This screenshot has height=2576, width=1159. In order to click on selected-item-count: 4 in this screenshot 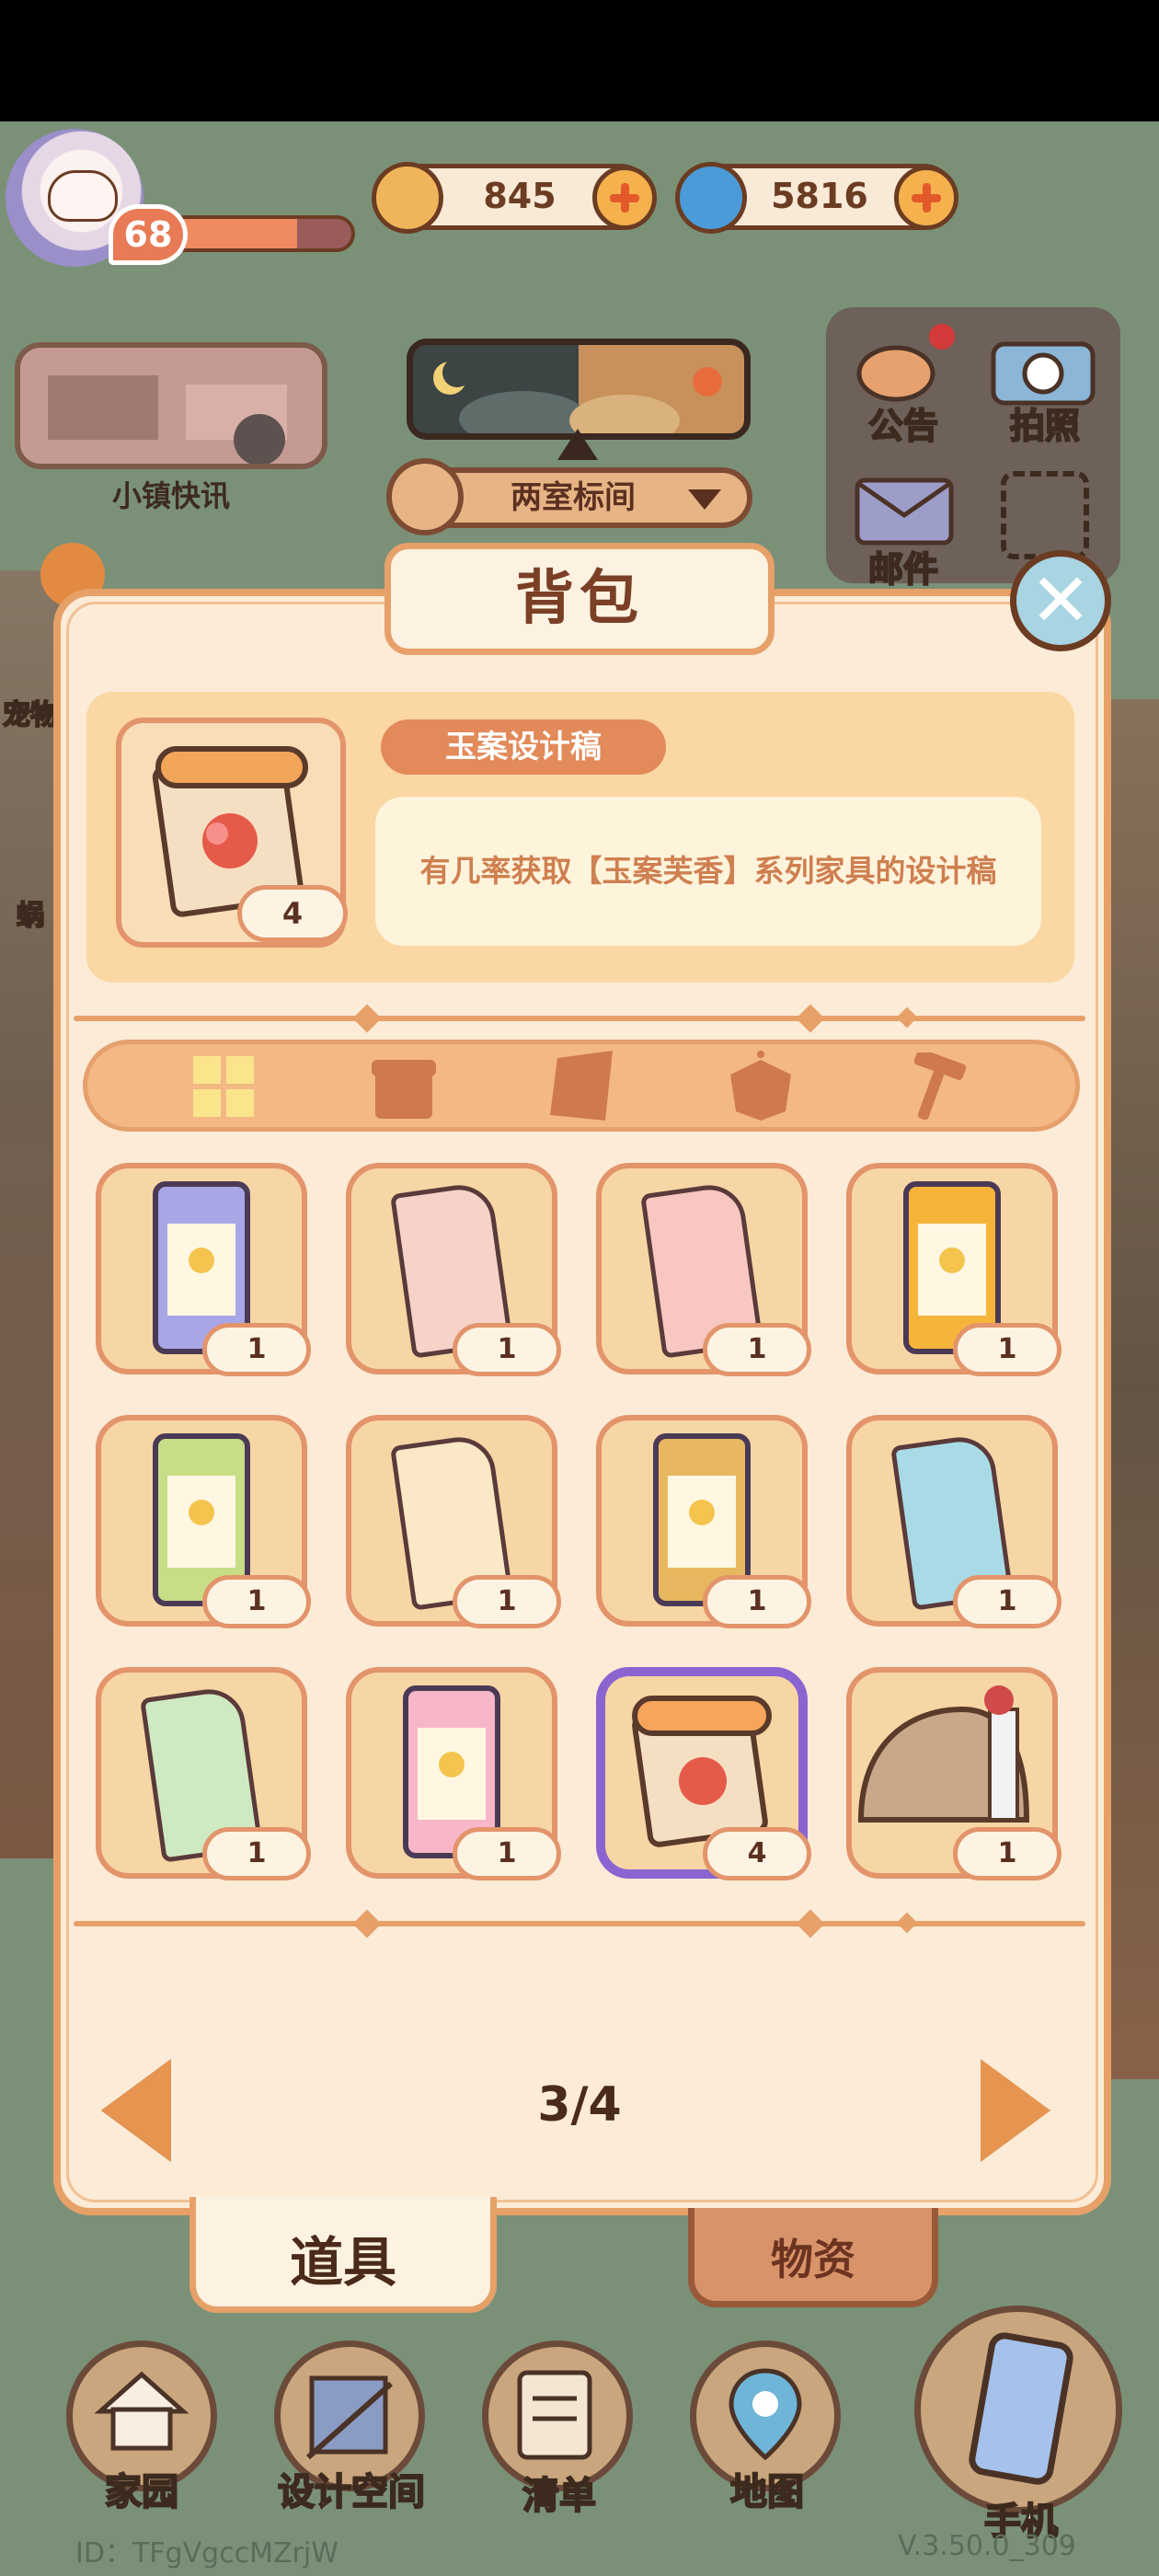, I will do `click(292, 913)`.